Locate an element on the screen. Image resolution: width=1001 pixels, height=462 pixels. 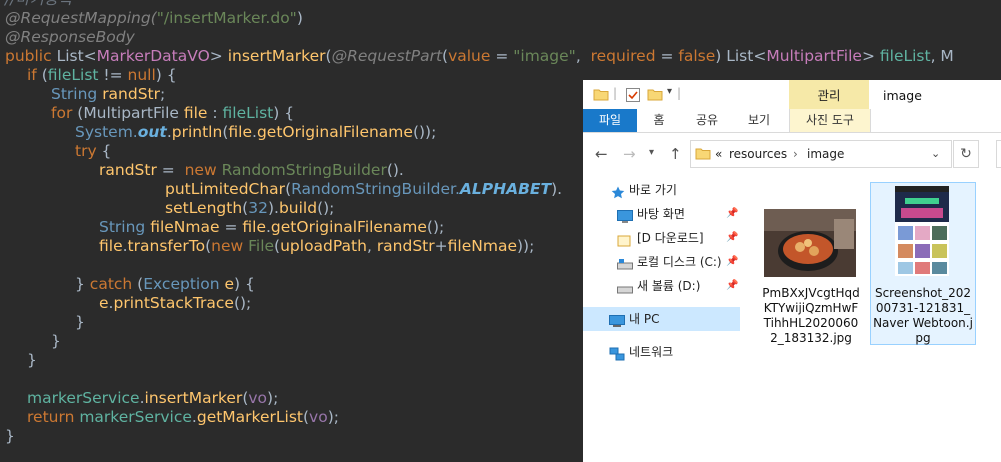
code-token: ; is located at coordinates (163, 94).